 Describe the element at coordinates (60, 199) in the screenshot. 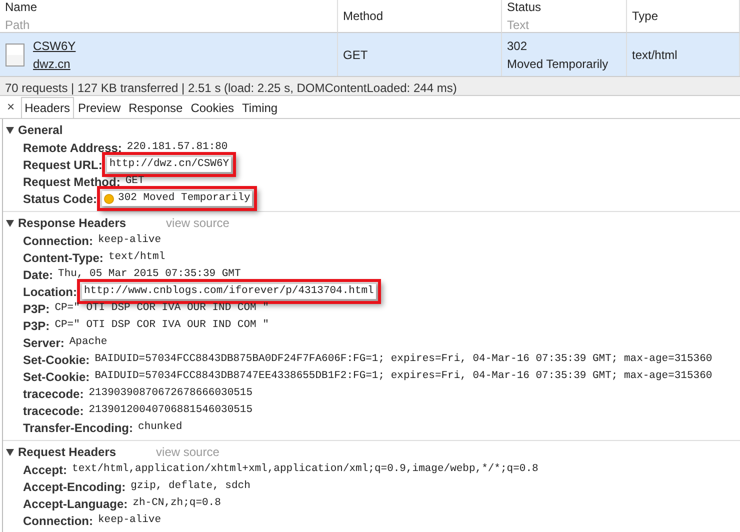

I see `header-name: Status Code:` at that location.